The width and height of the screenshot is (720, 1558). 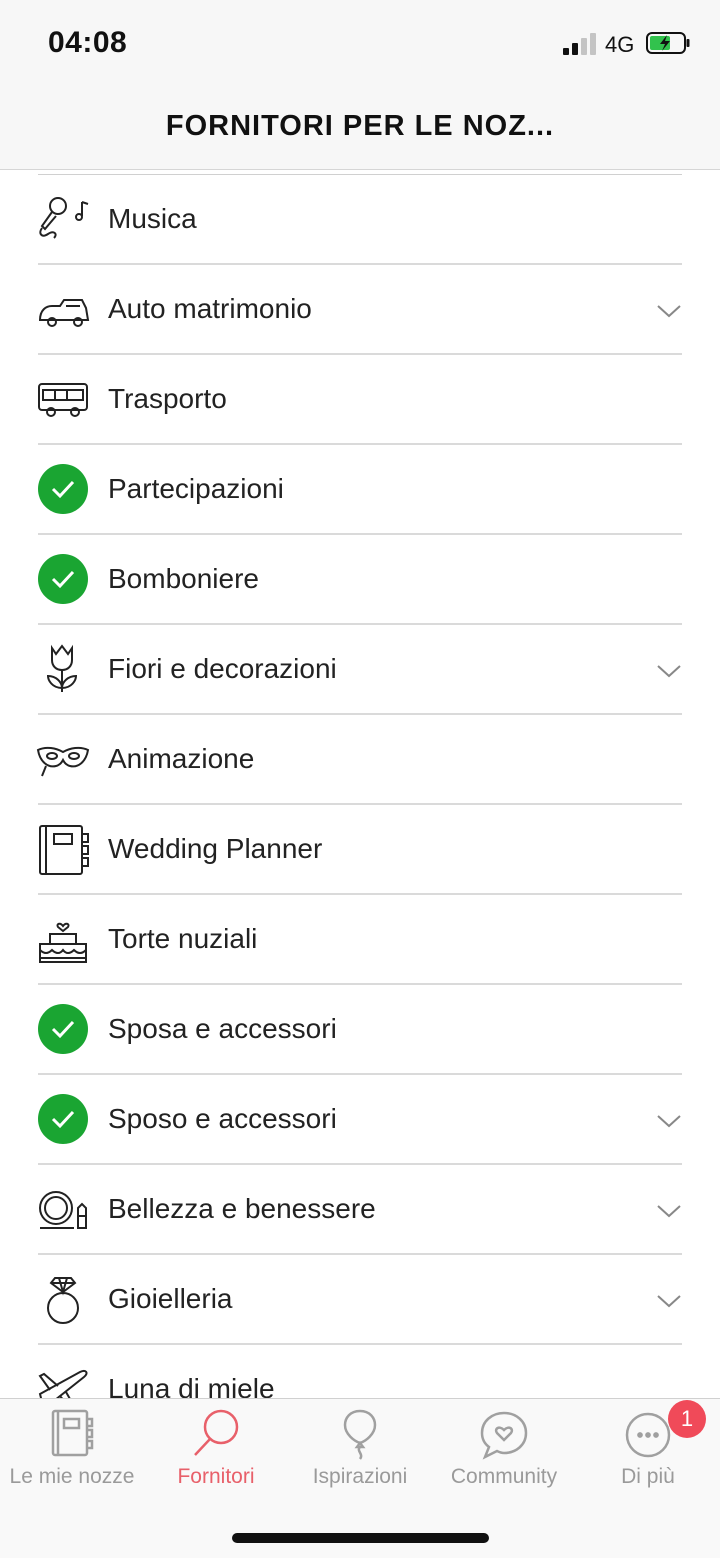 I want to click on tab-label: Community, so click(x=504, y=1476).